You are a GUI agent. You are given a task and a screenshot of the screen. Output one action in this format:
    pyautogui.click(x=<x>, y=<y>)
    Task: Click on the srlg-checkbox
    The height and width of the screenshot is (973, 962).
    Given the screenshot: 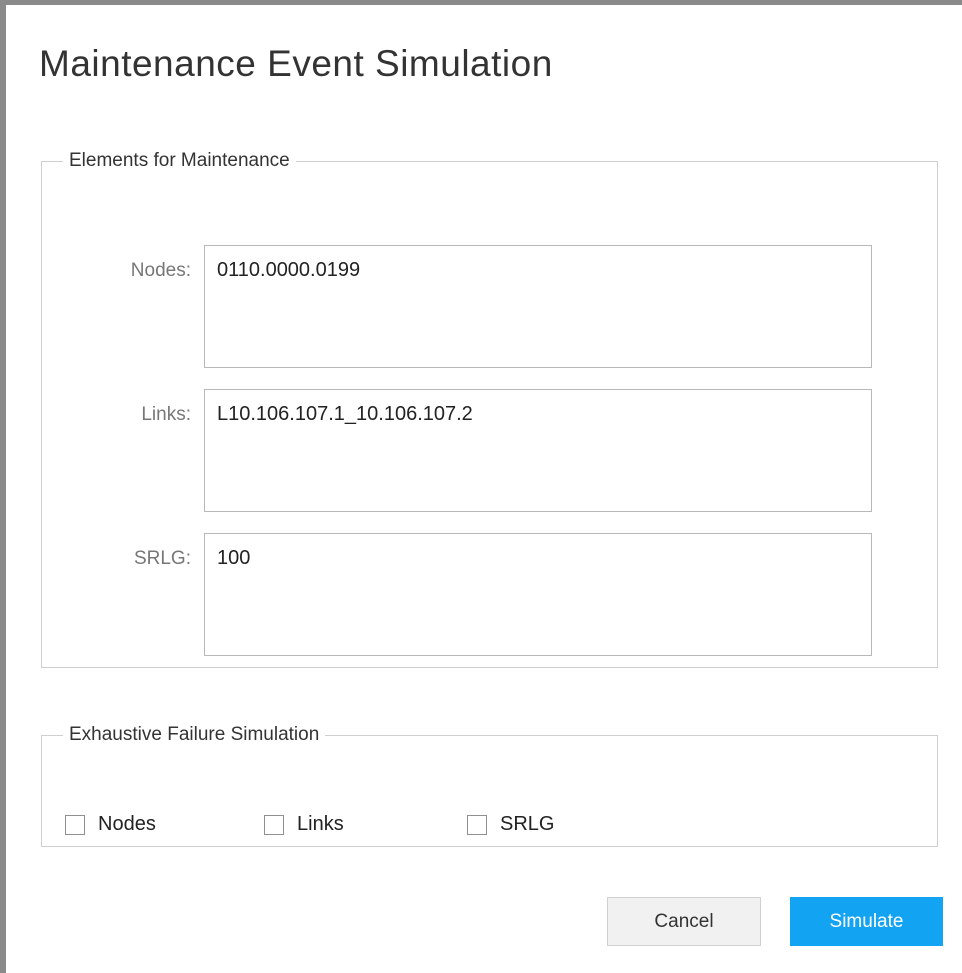 What is the action you would take?
    pyautogui.click(x=477, y=824)
    